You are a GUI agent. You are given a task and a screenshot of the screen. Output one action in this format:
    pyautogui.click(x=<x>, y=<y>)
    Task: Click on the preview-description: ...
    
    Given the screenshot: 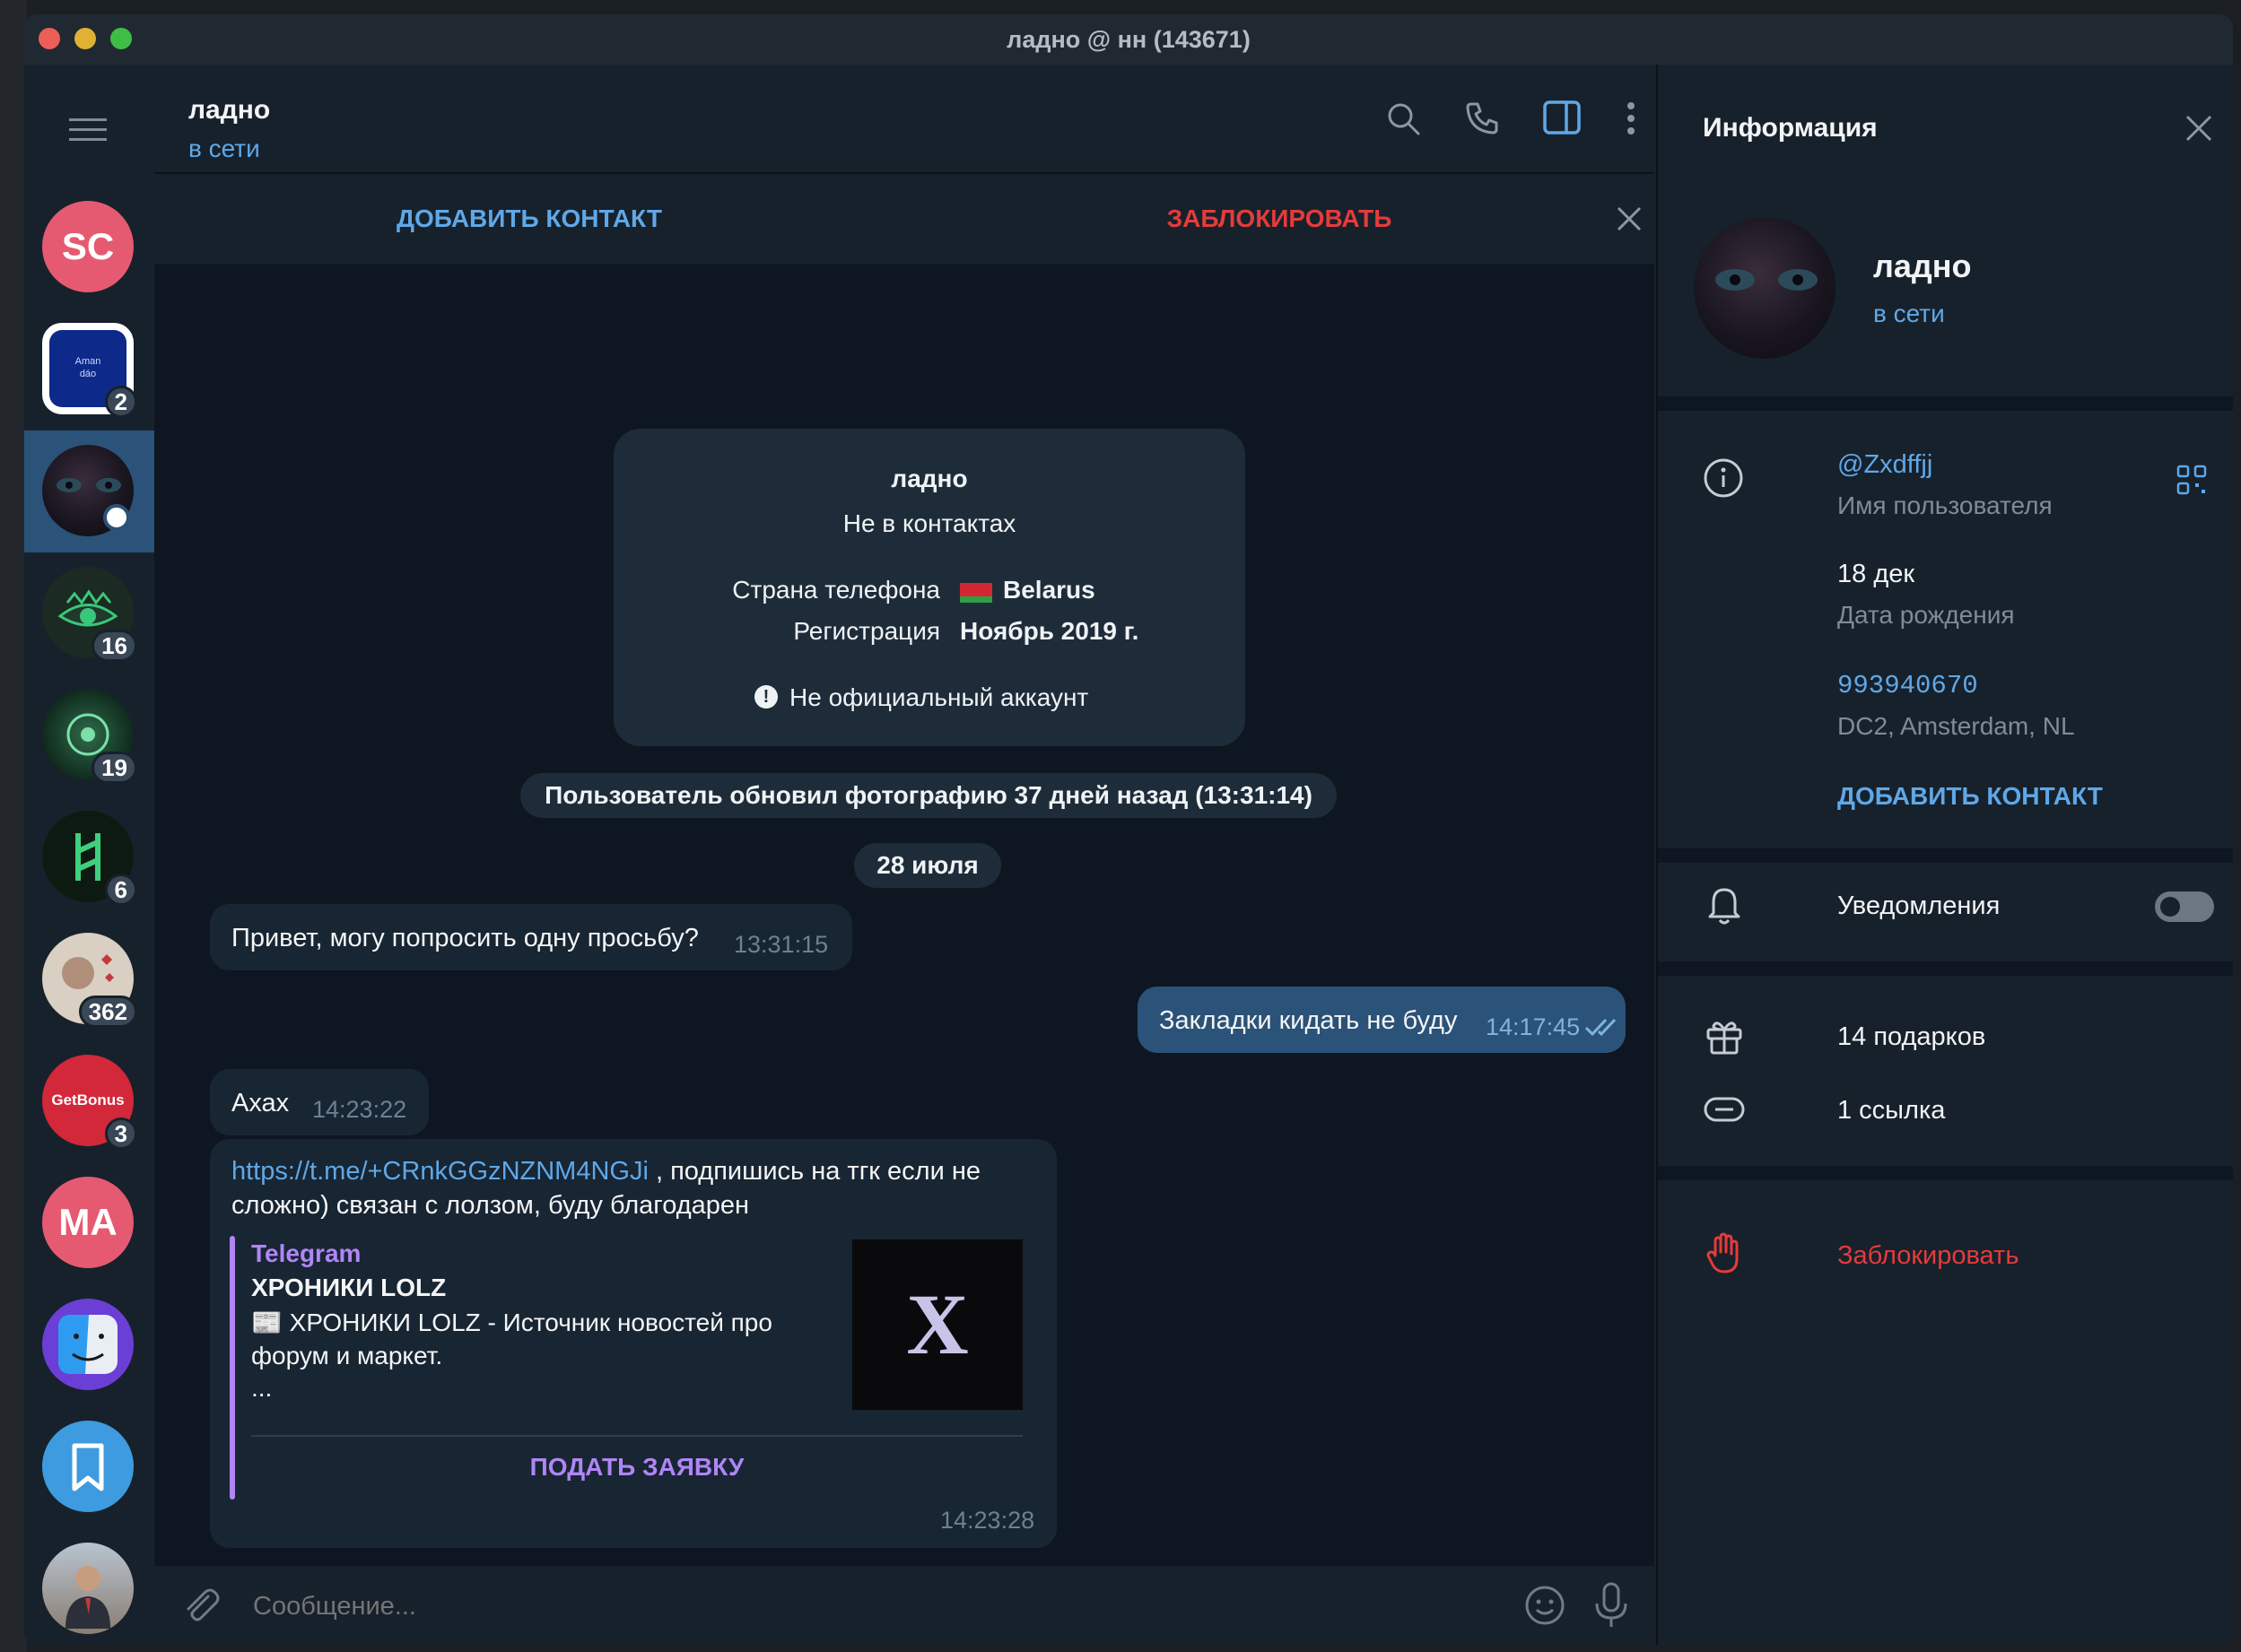 What is the action you would take?
    pyautogui.click(x=262, y=1388)
    